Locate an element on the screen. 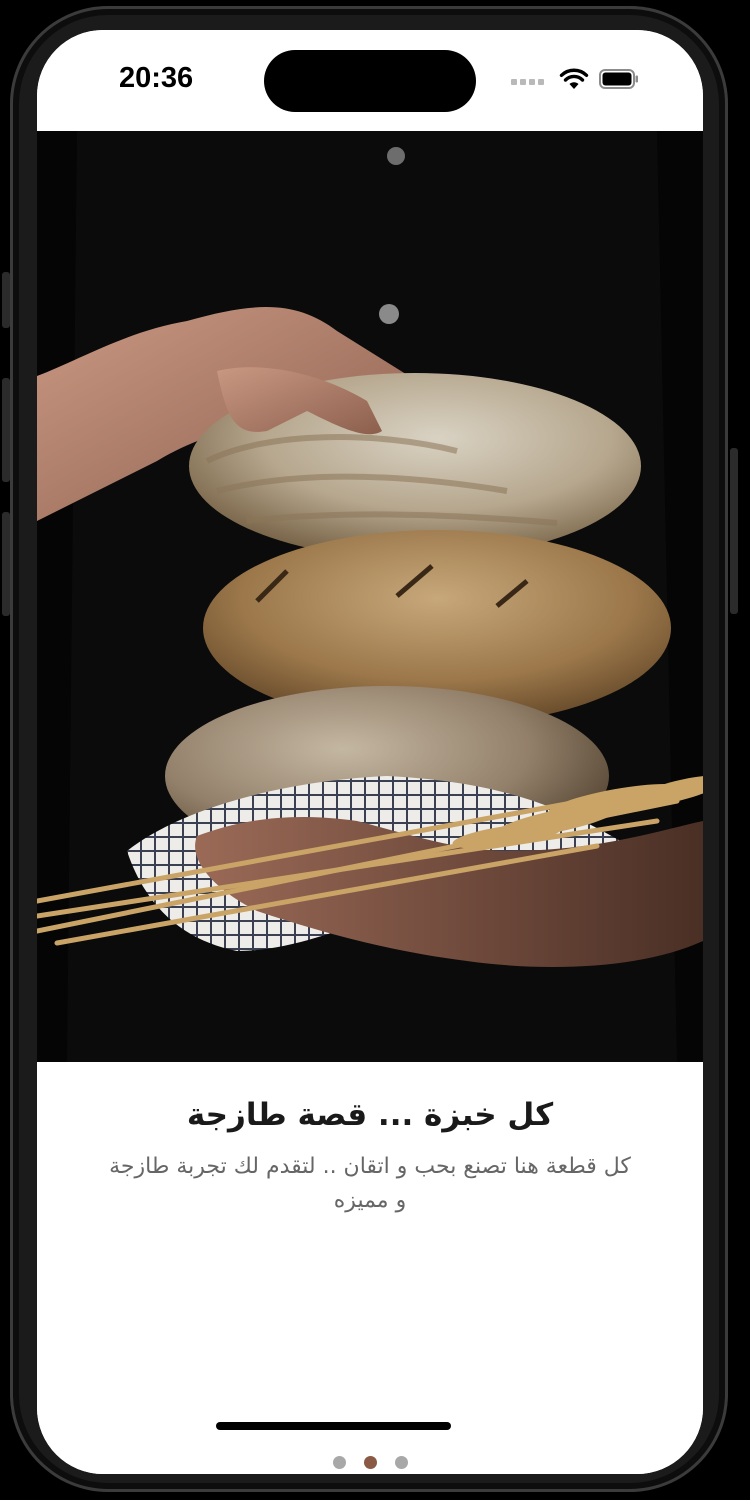 This screenshot has height=1500, width=750. power-button is located at coordinates (734, 531).